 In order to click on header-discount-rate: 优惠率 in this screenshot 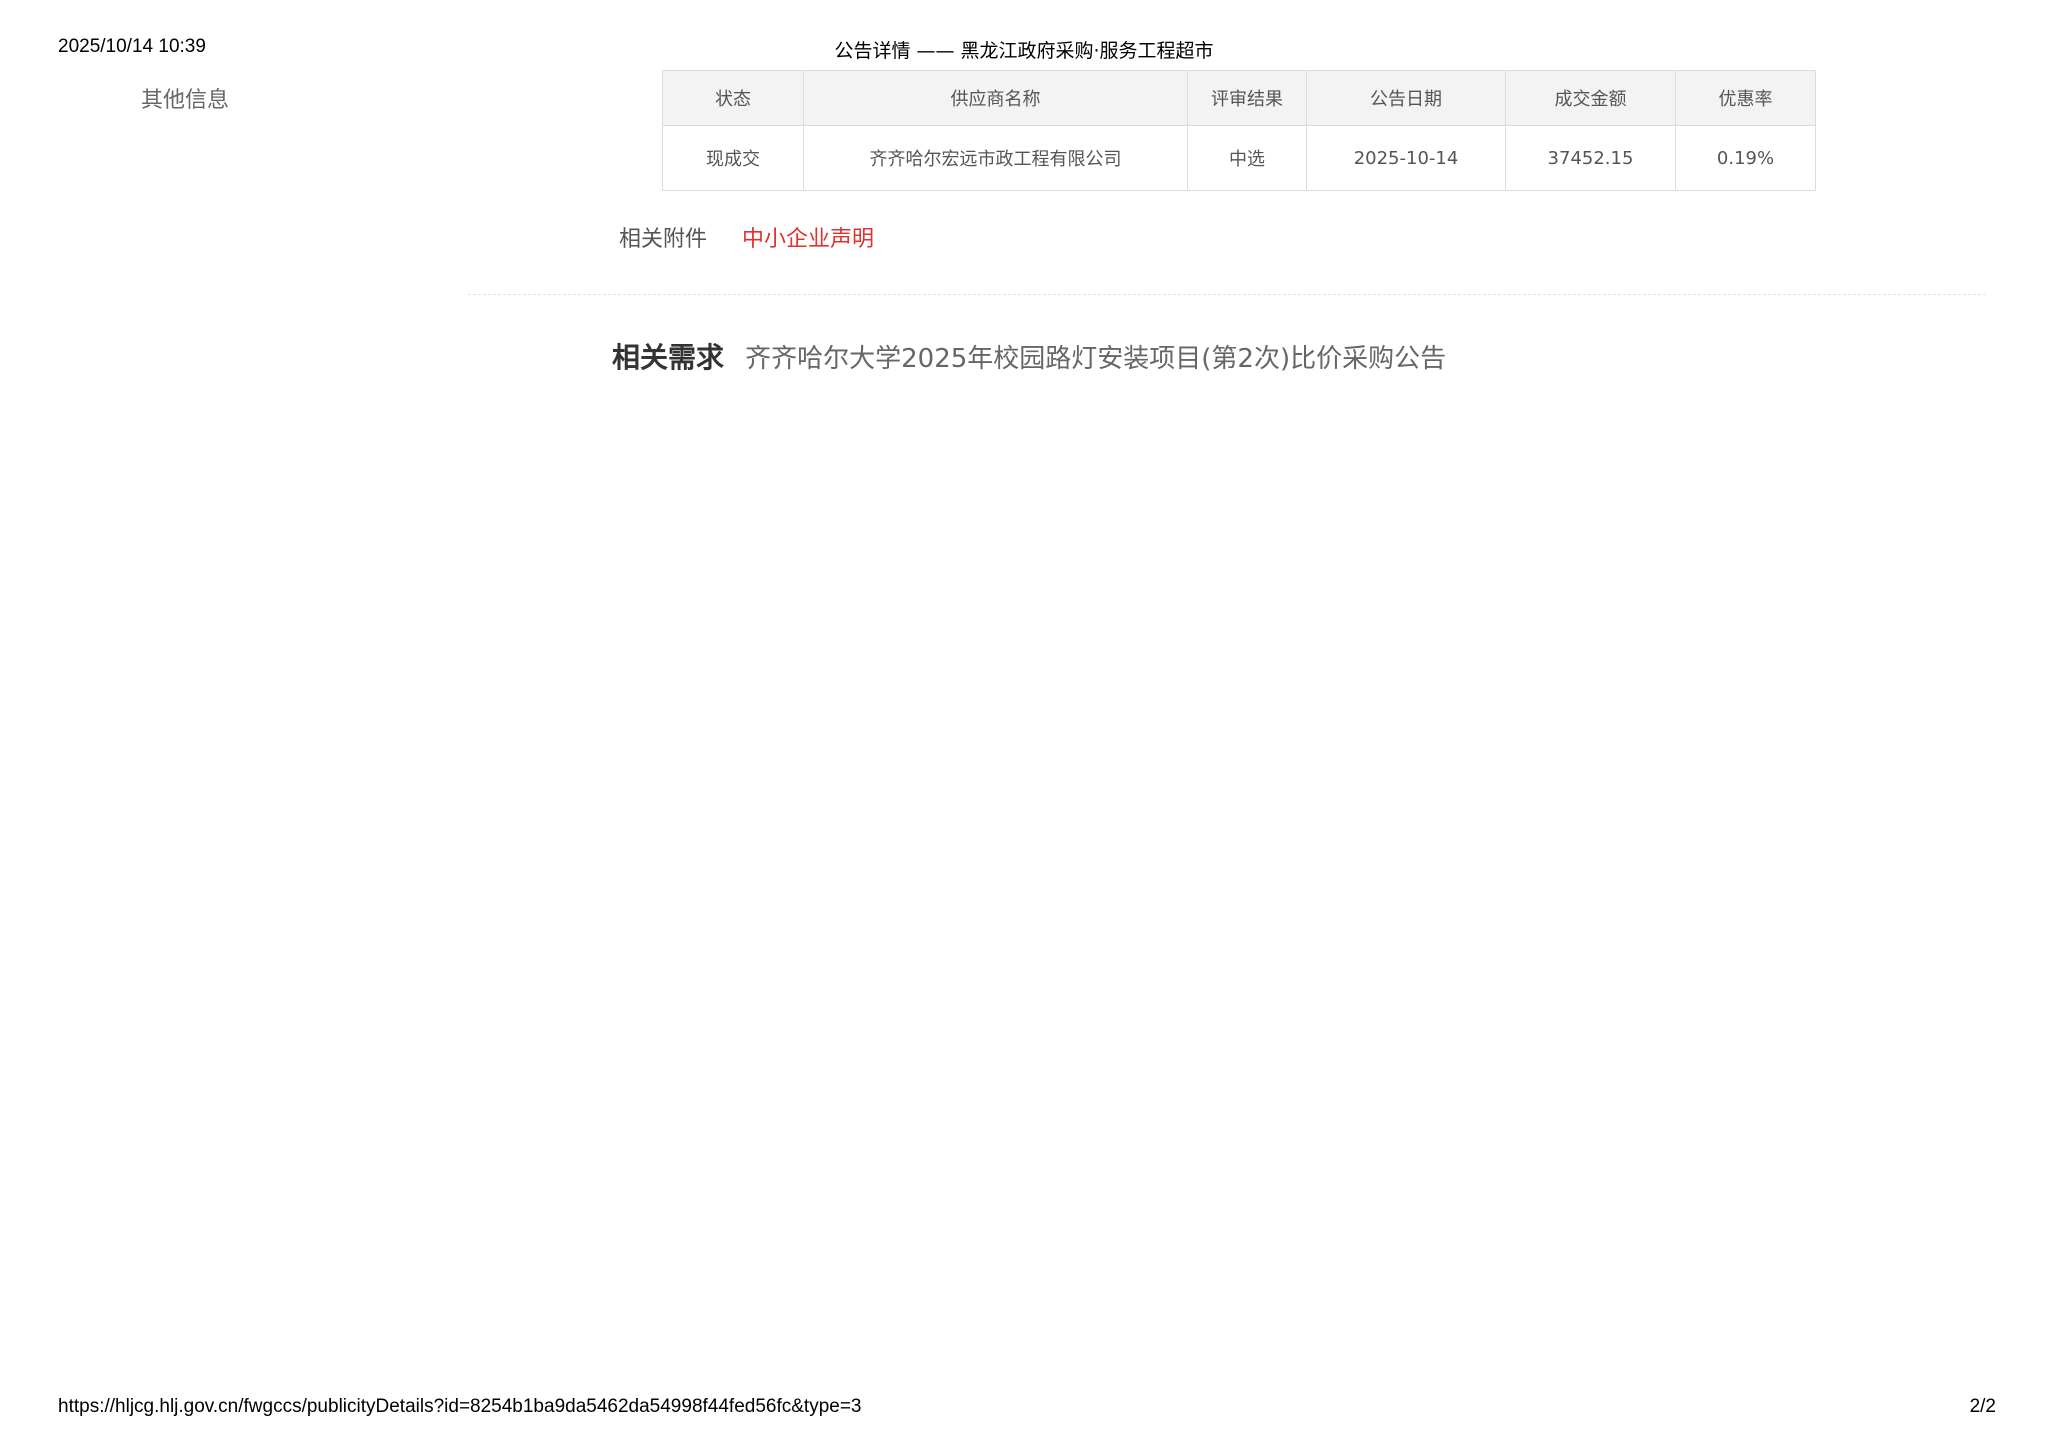, I will do `click(1745, 98)`.